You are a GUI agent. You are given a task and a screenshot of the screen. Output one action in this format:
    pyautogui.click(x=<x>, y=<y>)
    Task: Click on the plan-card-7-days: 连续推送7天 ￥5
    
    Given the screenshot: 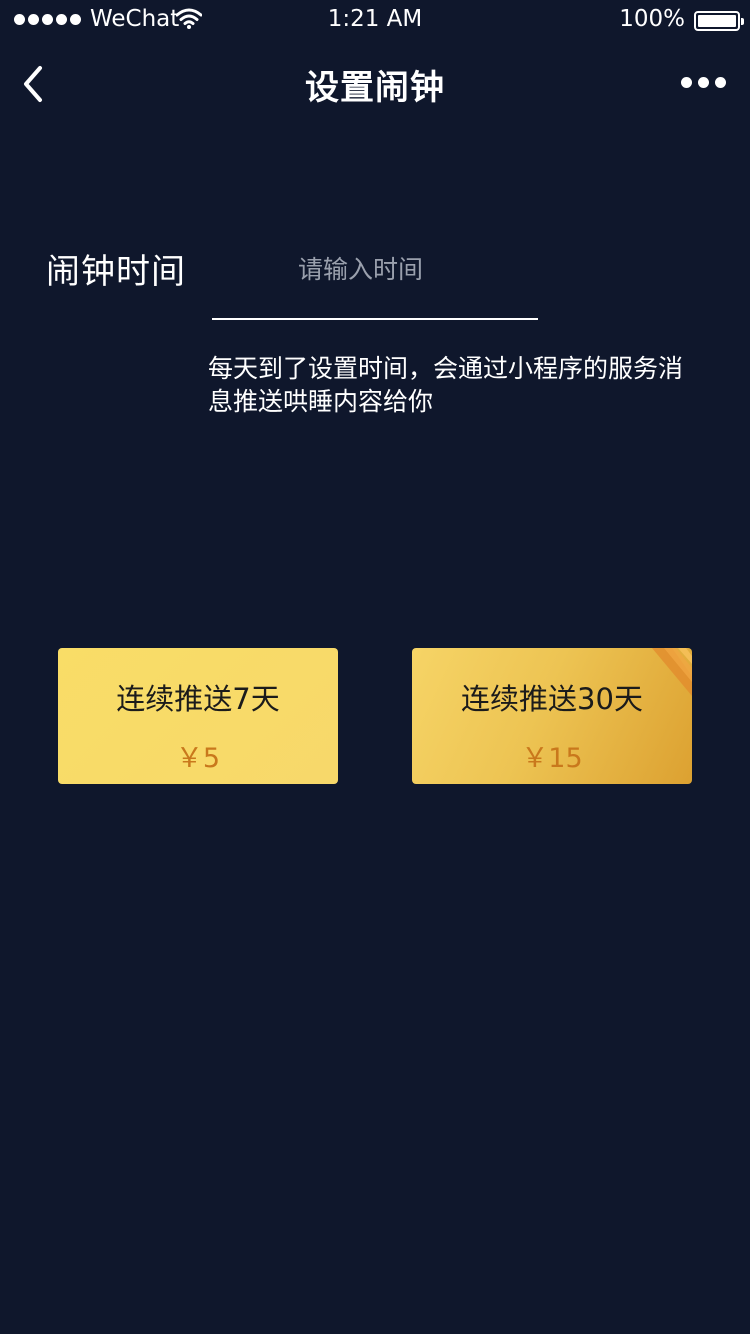 What is the action you would take?
    pyautogui.click(x=198, y=716)
    